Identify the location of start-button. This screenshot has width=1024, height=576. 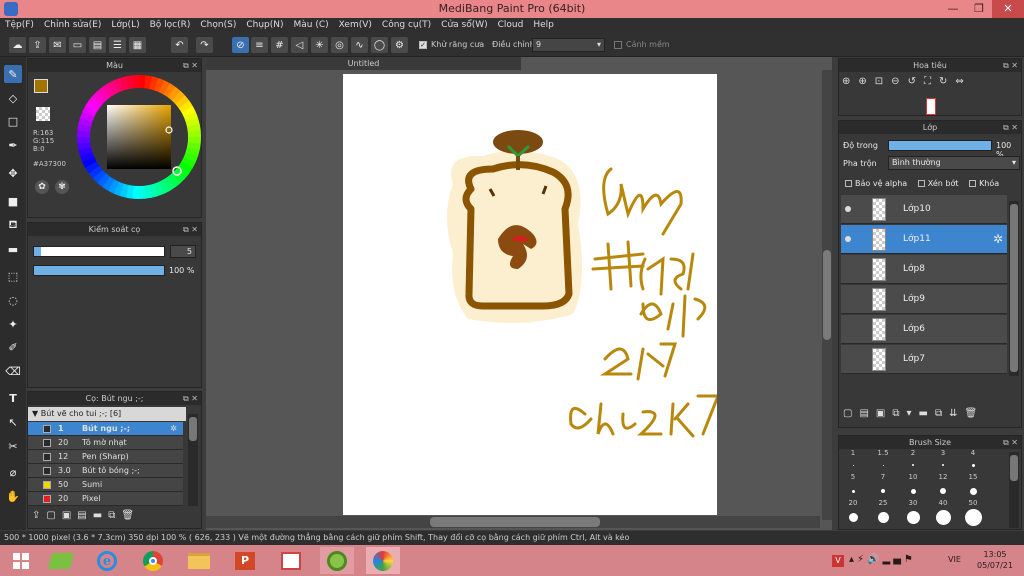
(21, 560).